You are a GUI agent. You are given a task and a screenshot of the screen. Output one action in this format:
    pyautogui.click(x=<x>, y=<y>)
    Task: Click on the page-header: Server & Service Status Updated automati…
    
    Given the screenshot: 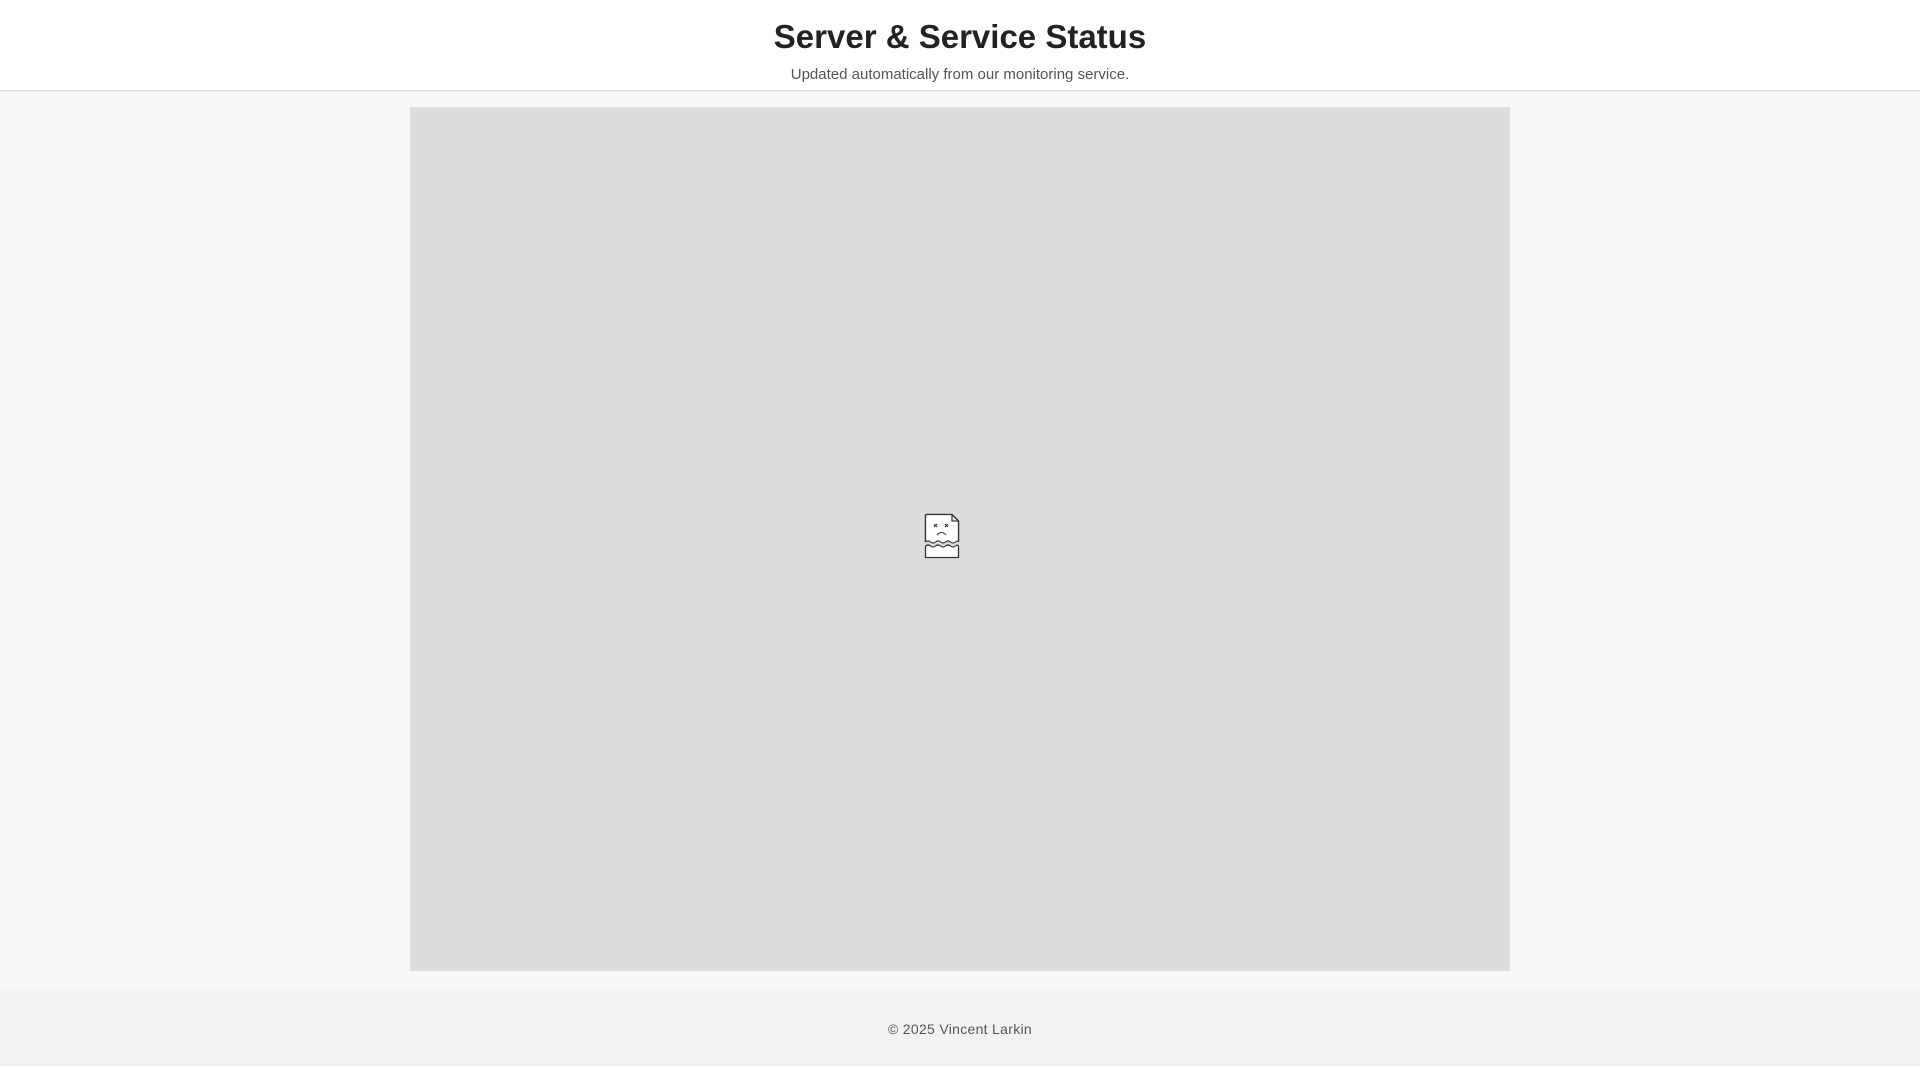 What is the action you would take?
    pyautogui.click(x=960, y=45)
    